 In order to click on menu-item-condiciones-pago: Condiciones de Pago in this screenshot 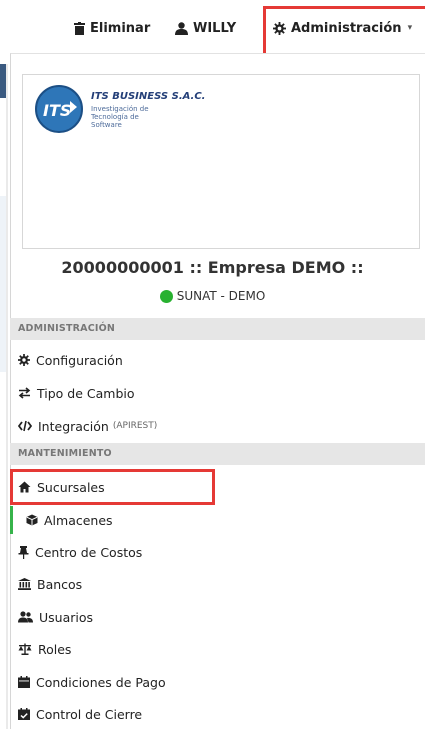, I will do `click(92, 682)`.